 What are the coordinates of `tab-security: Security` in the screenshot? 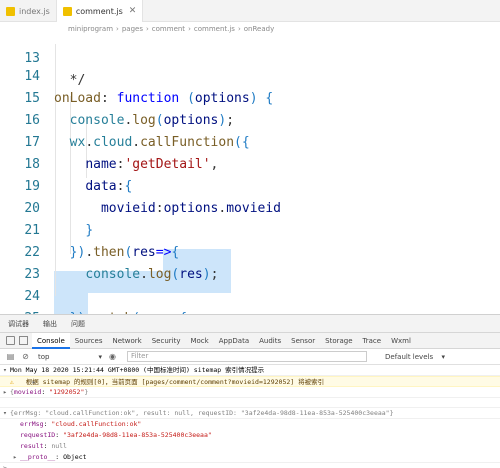 It's located at (166, 341).